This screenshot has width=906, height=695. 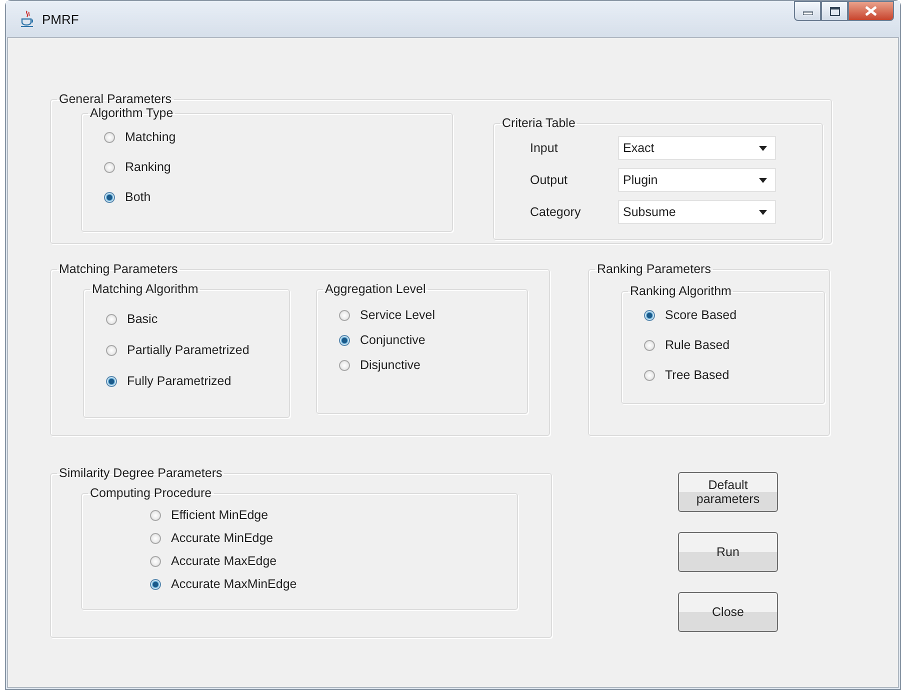 What do you see at coordinates (333, 584) in the screenshot?
I see `radio-option: Accurate MaxMinEdge` at bounding box center [333, 584].